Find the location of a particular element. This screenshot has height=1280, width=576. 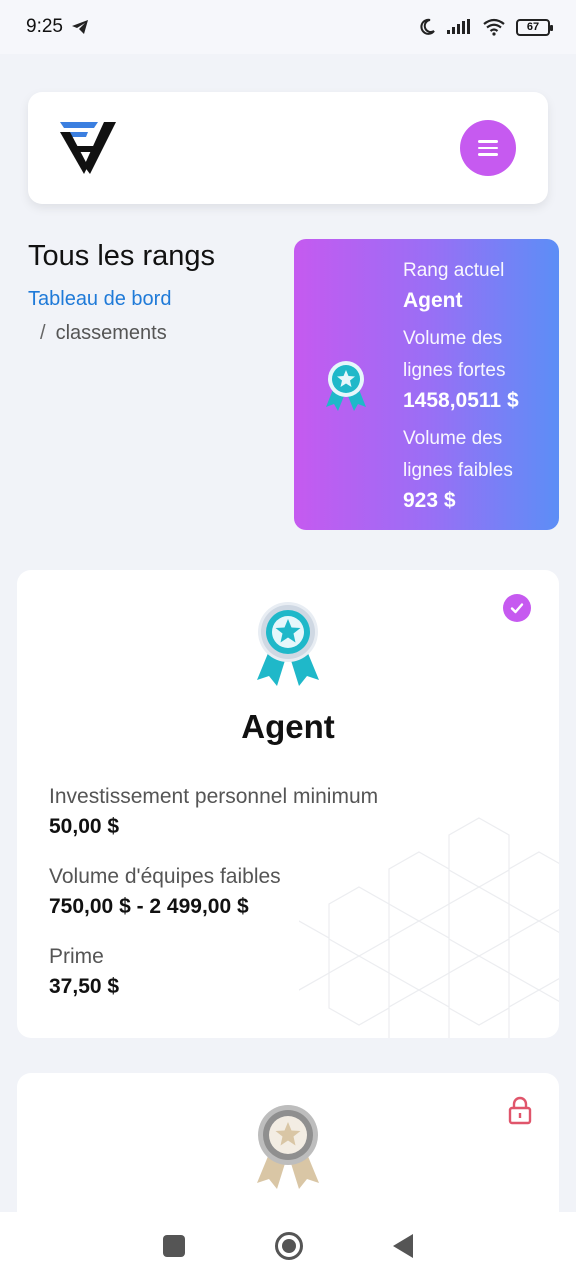

header-card is located at coordinates (288, 148).